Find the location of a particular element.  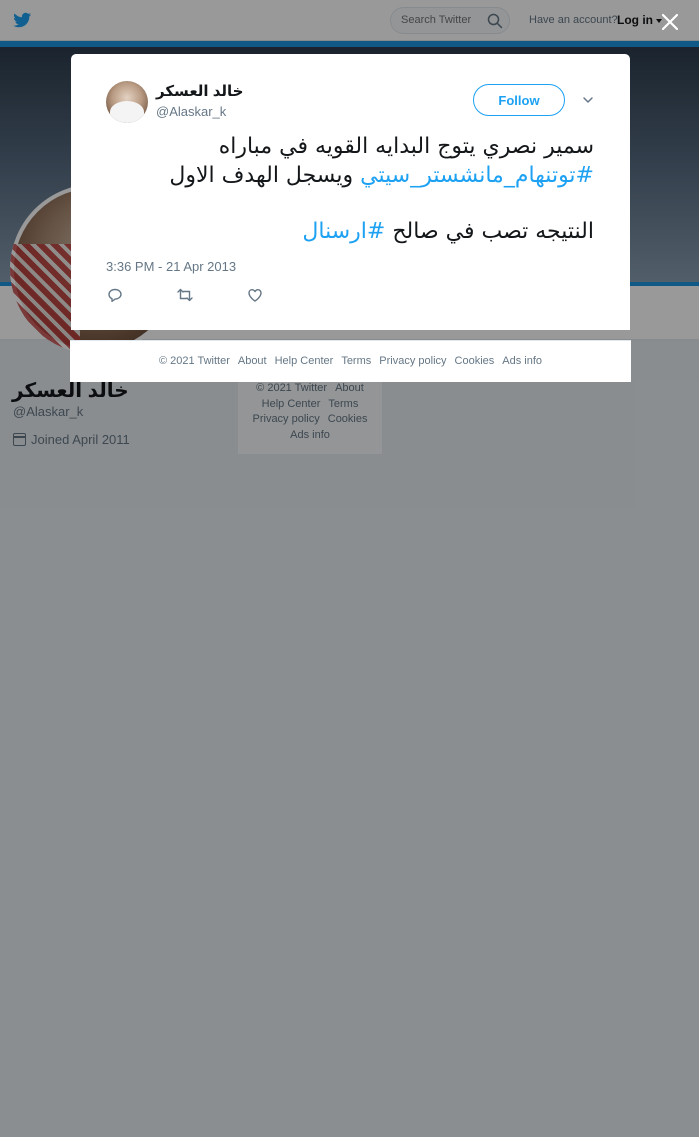

footer-link-help: Help Center is located at coordinates (304, 361).